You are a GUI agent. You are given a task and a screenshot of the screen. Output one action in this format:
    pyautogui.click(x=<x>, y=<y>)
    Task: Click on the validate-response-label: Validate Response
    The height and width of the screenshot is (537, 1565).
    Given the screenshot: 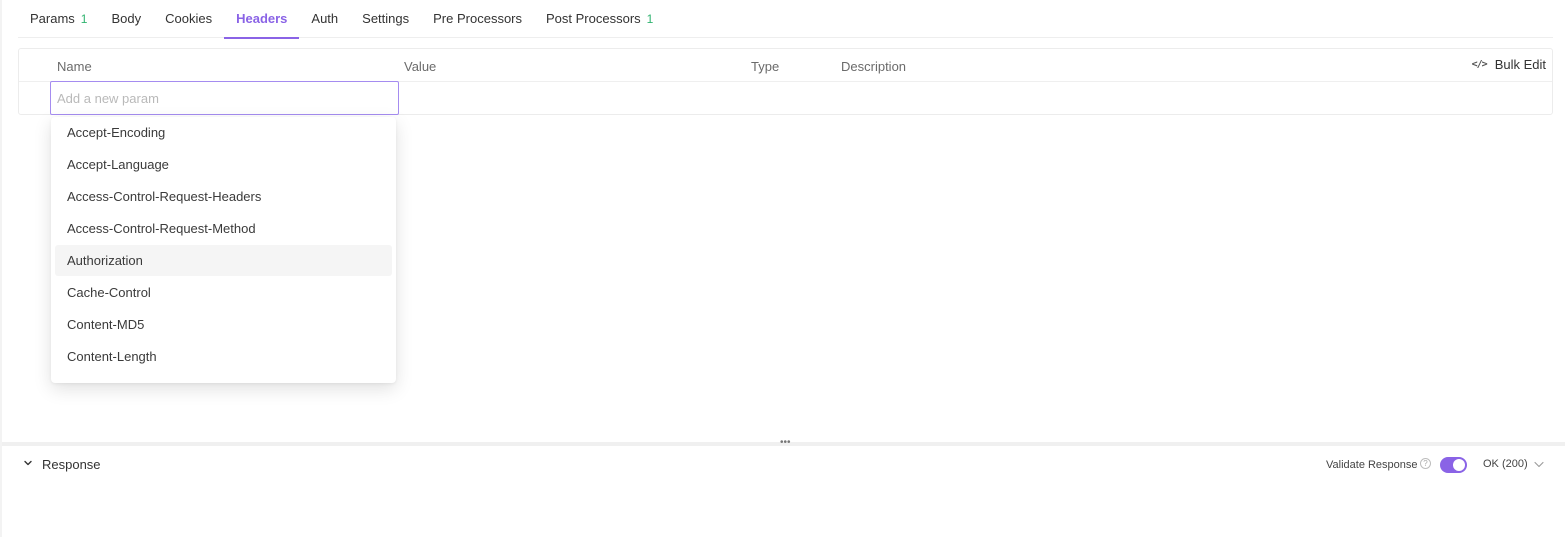 What is the action you would take?
    pyautogui.click(x=1372, y=465)
    